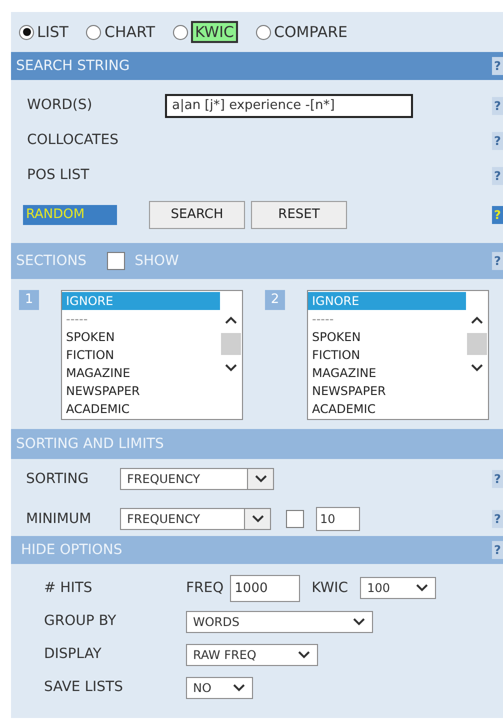  Describe the element at coordinates (73, 654) in the screenshot. I see `field-label: DISPLAY` at that location.